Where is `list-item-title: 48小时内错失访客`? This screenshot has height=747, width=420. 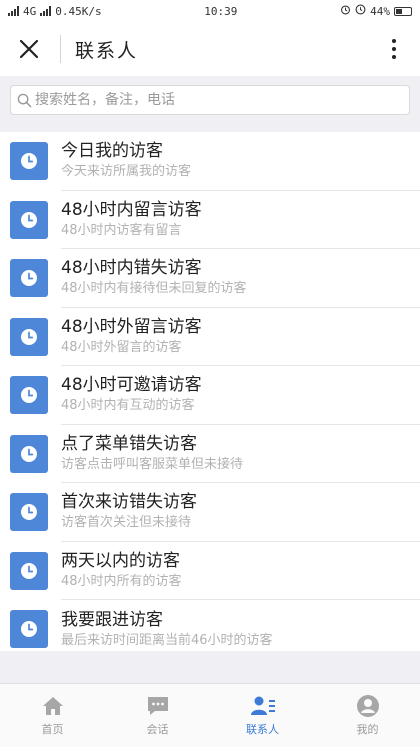 list-item-title: 48小时内错失访客 is located at coordinates (131, 268).